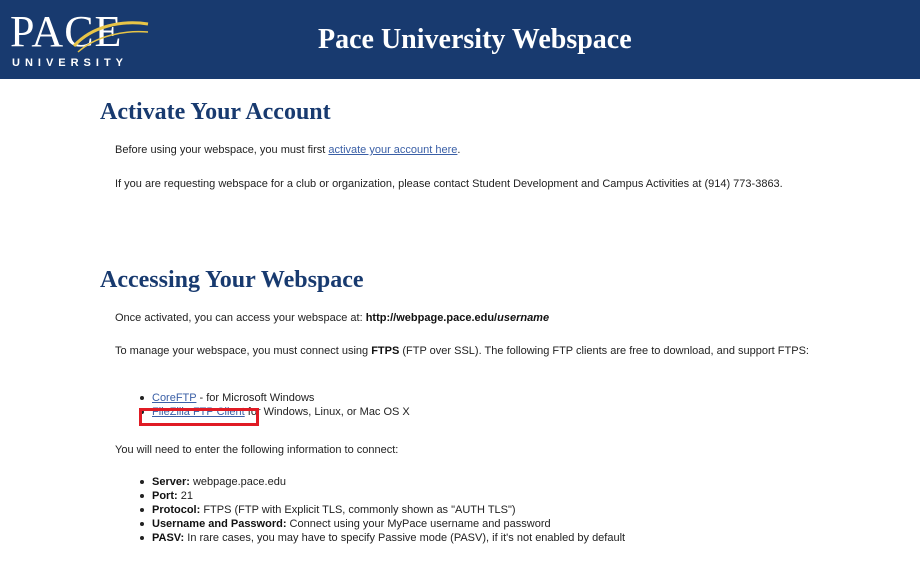 The image size is (920, 567). What do you see at coordinates (215, 112) in the screenshot?
I see `activate-heading: Activate Your Account` at bounding box center [215, 112].